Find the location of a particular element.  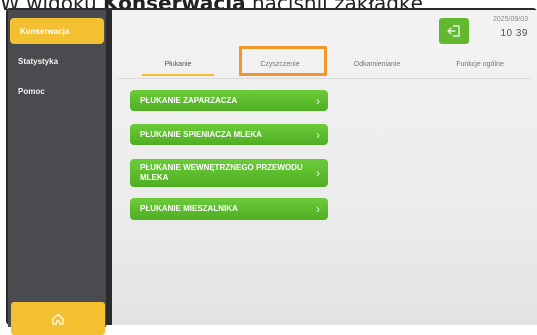

tab-divider is located at coordinates (324, 78).